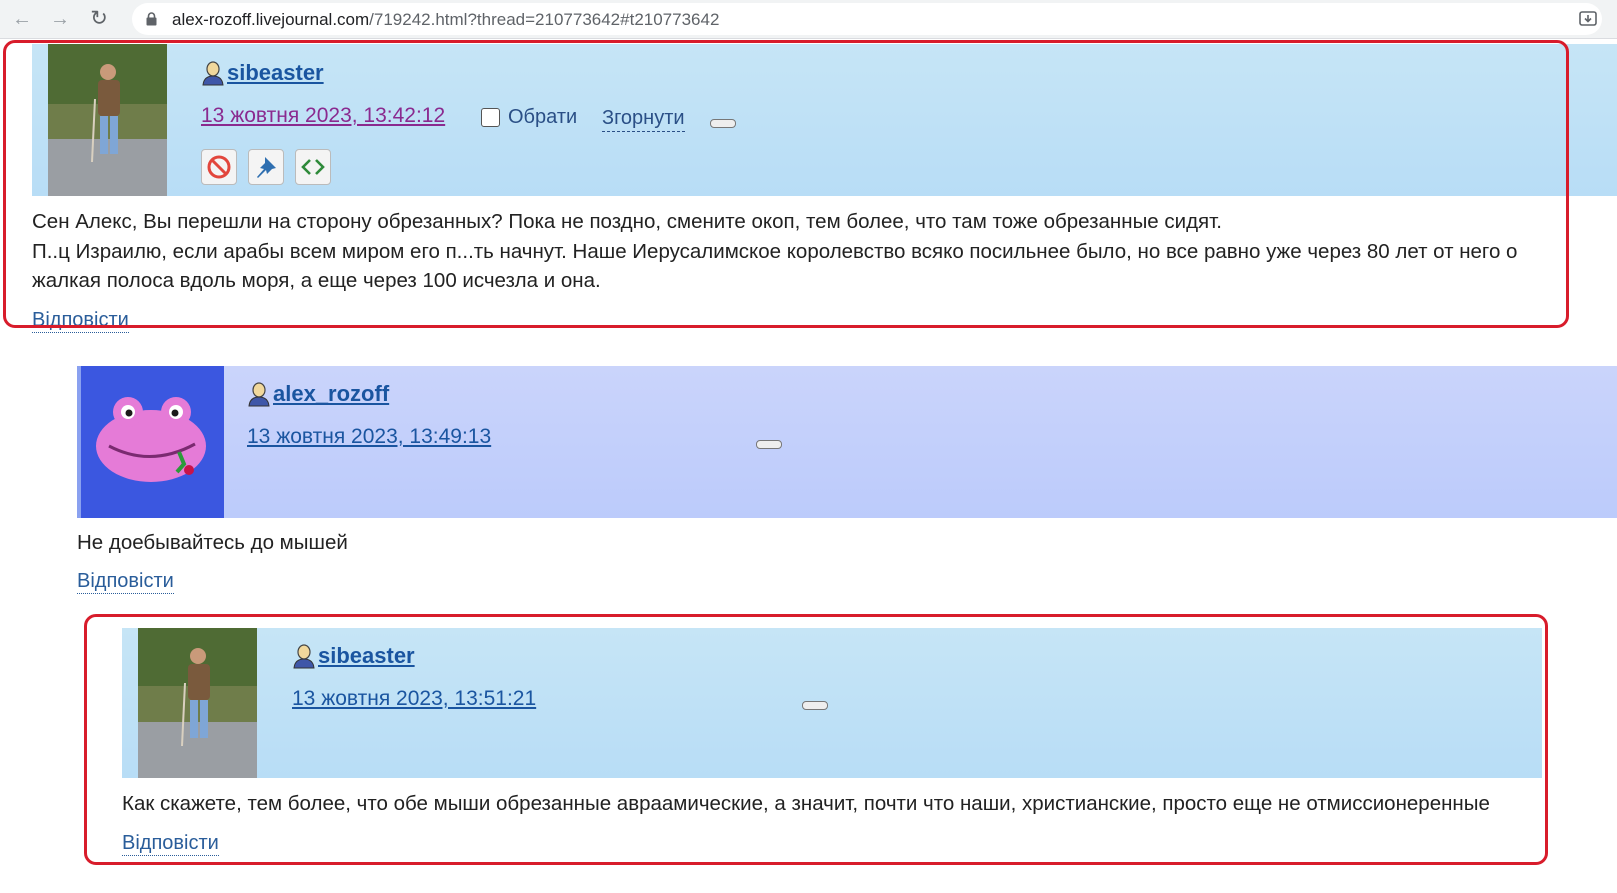 This screenshot has height=893, width=1617. I want to click on comment-1-select: Обрати, so click(529, 117).